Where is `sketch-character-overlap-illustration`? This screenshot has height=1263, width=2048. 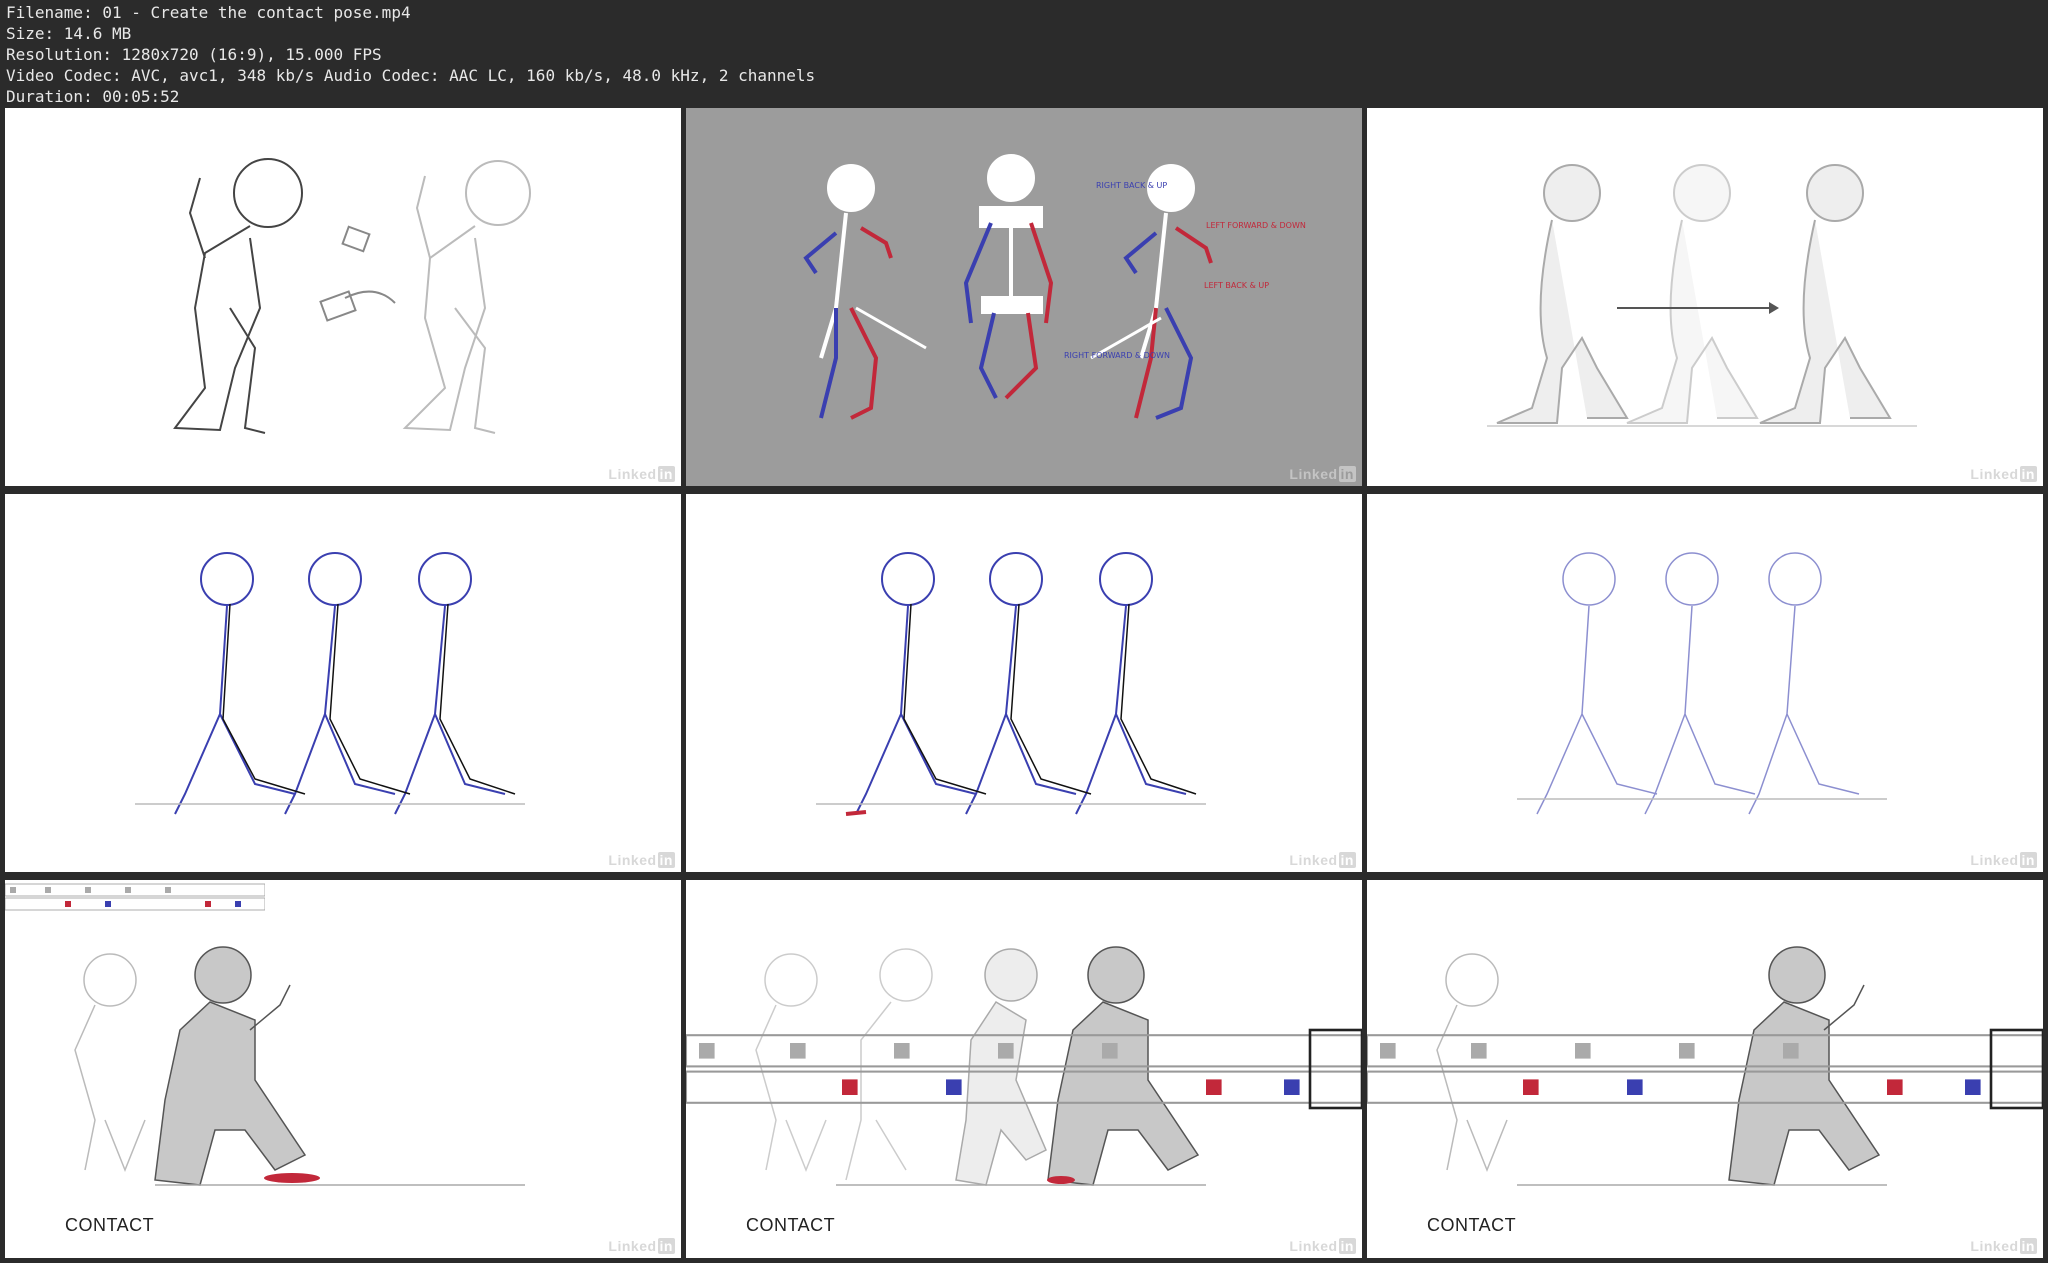 sketch-character-overlap-illustration is located at coordinates (352, 296).